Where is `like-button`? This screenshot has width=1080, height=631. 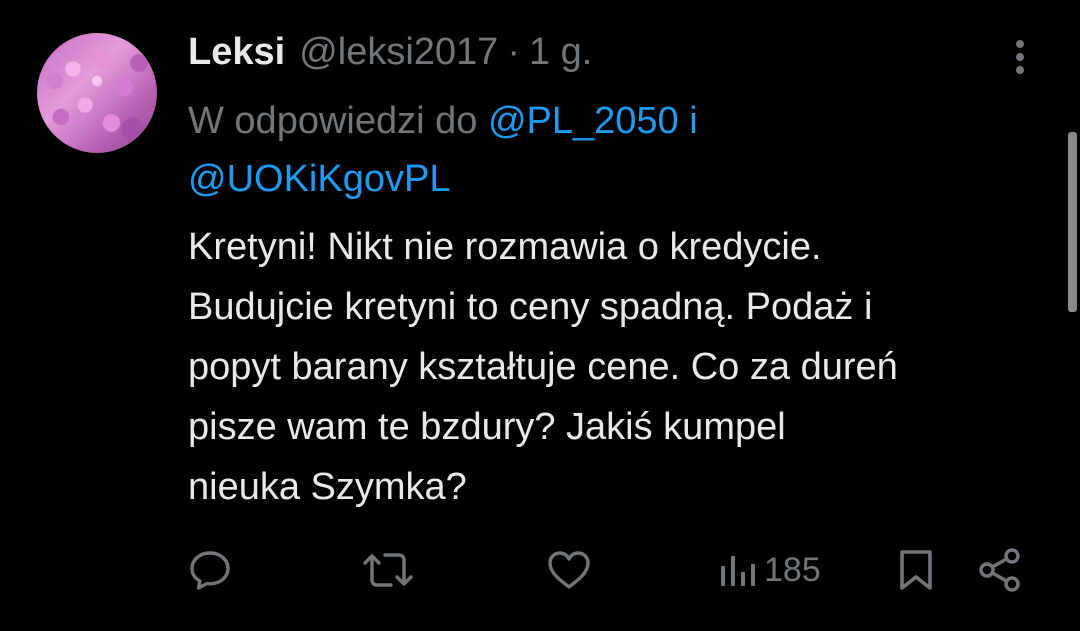
like-button is located at coordinates (569, 570).